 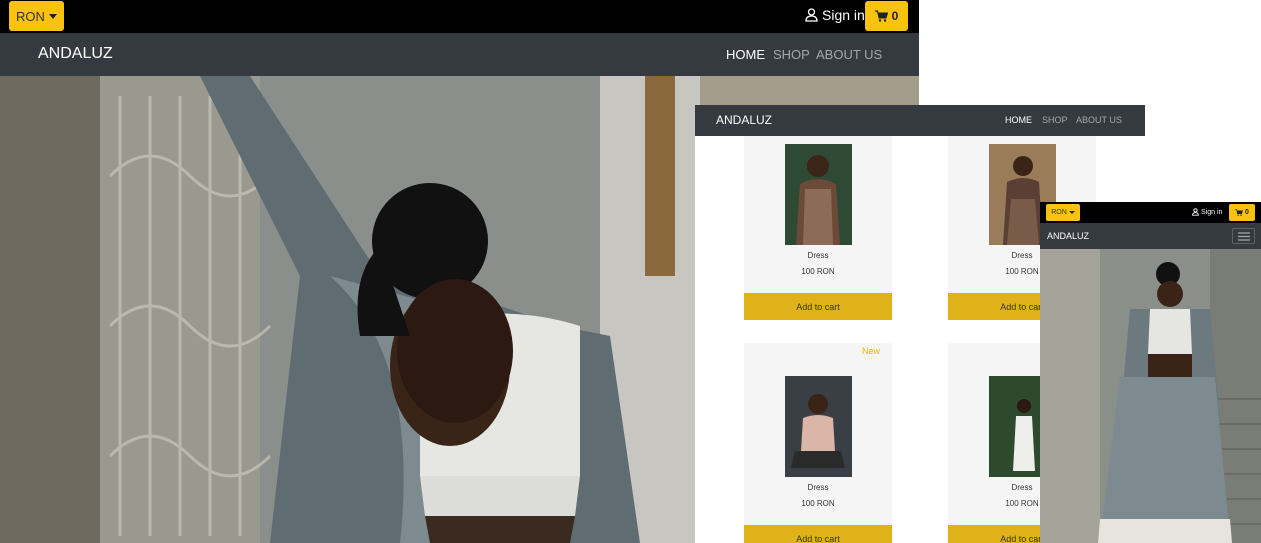 What do you see at coordinates (75, 54) in the screenshot?
I see `brand-logo: ANDALUZ` at bounding box center [75, 54].